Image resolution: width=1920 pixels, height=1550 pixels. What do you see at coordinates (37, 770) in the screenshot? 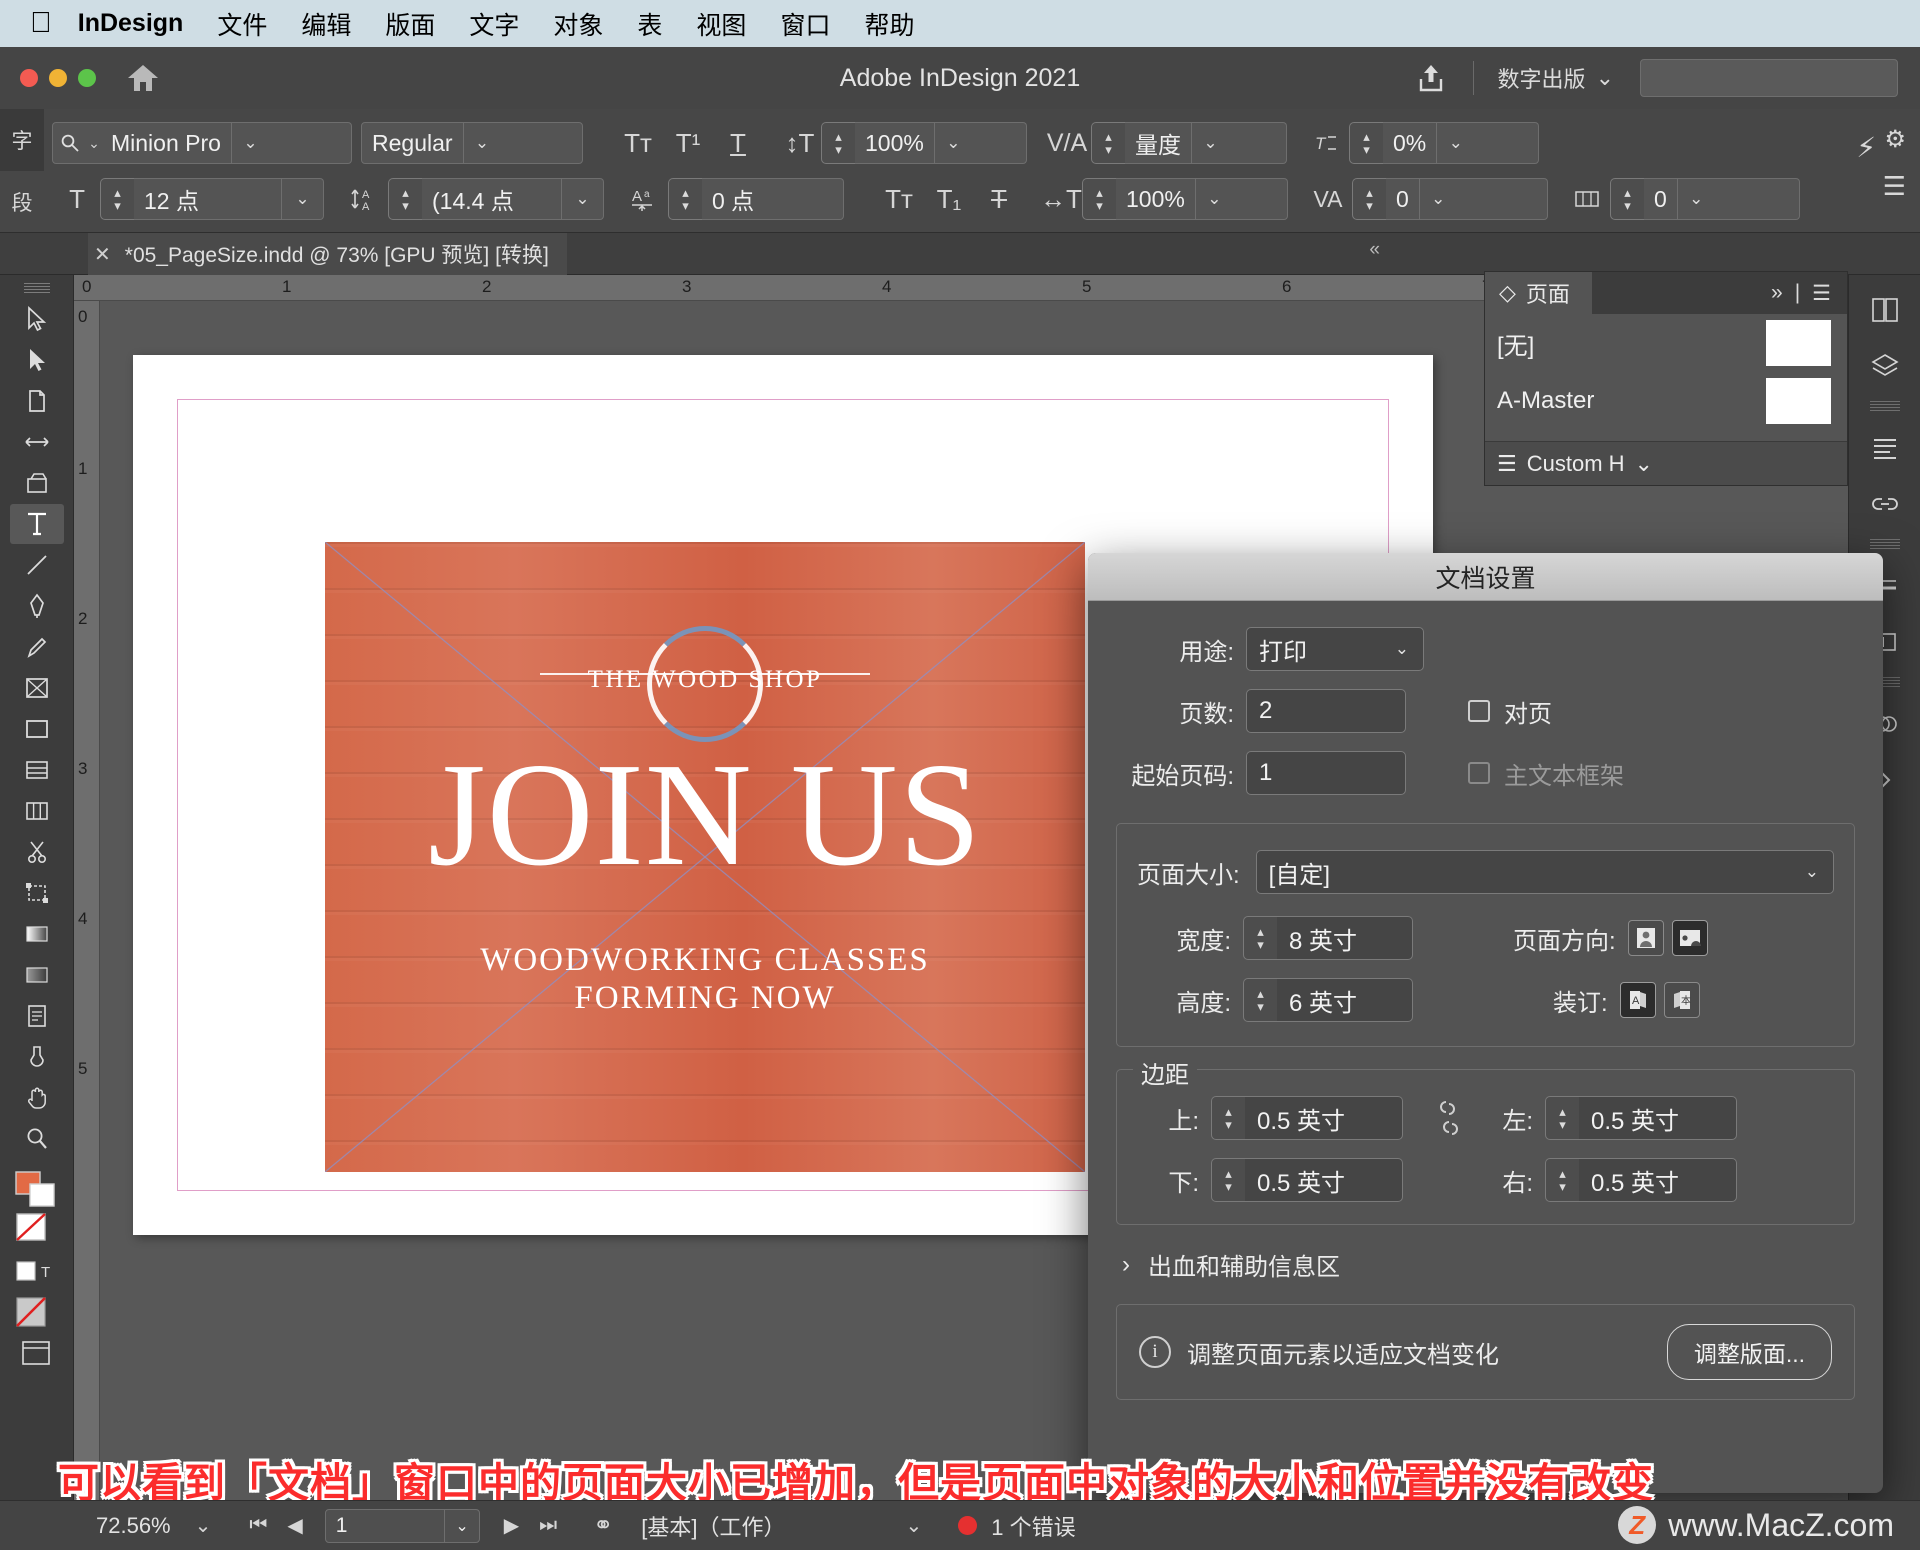
I see `table-tool` at bounding box center [37, 770].